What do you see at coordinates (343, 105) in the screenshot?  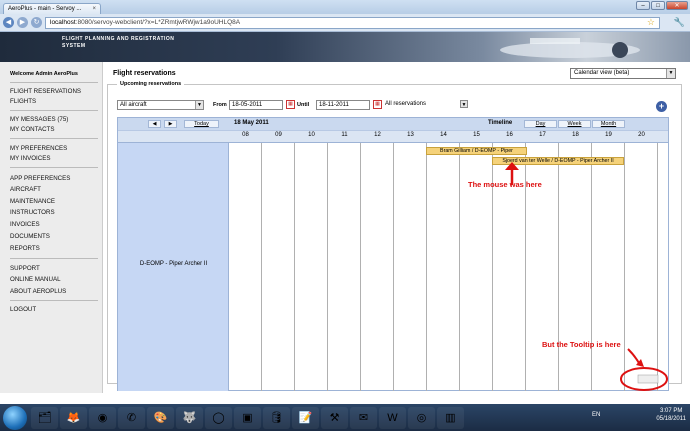 I see `until-date-input: 18-11-2011` at bounding box center [343, 105].